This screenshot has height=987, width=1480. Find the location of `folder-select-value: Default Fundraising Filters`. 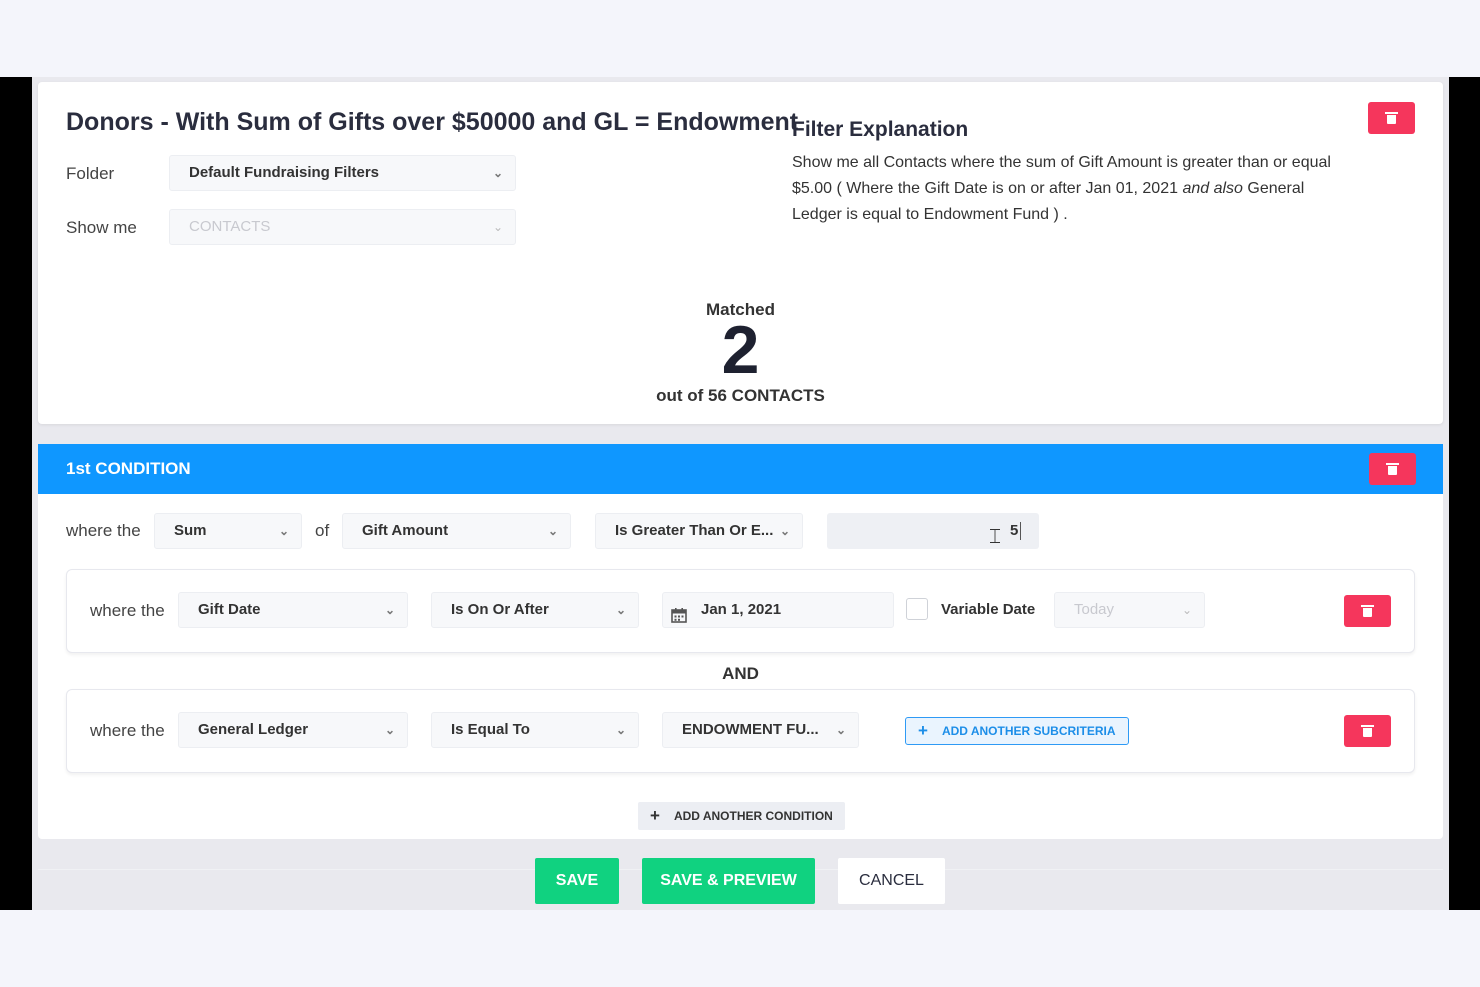

folder-select-value: Default Fundraising Filters is located at coordinates (284, 172).